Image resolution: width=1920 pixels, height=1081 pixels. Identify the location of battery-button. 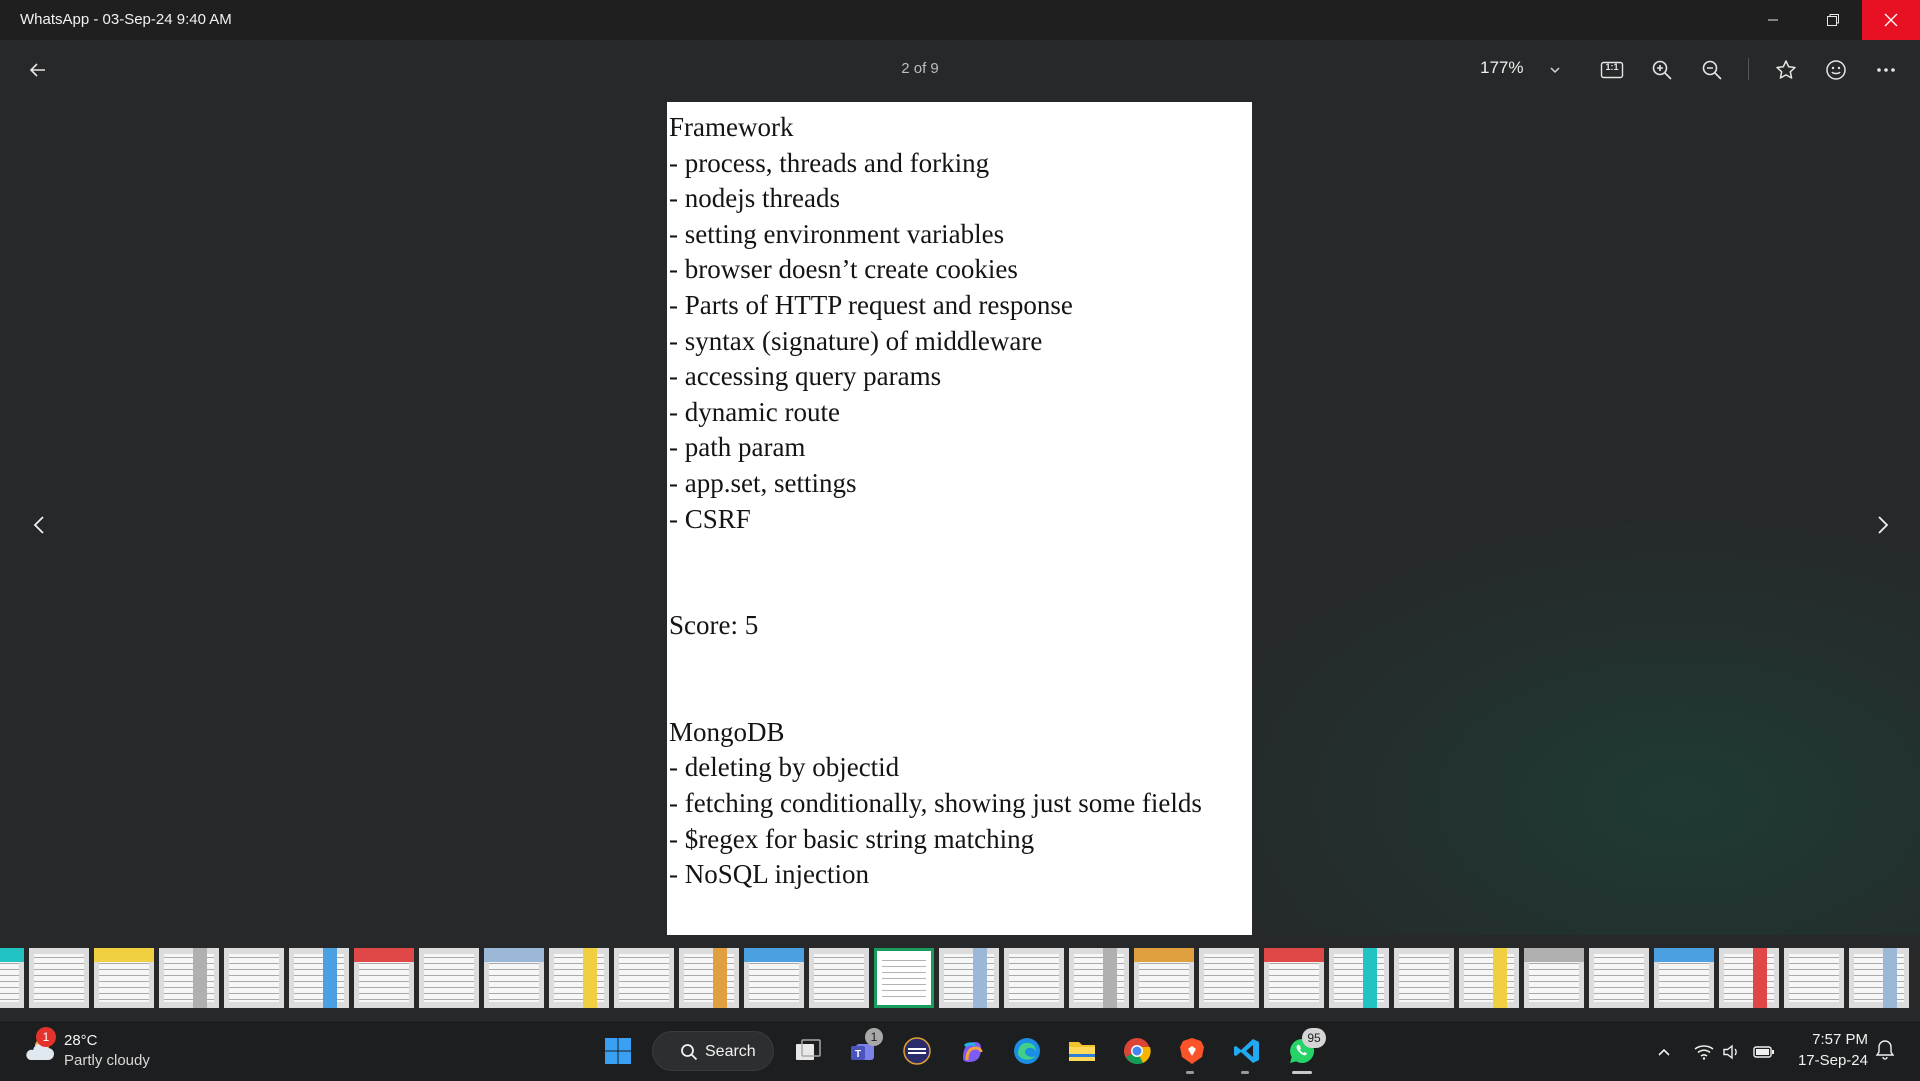
(1764, 1052).